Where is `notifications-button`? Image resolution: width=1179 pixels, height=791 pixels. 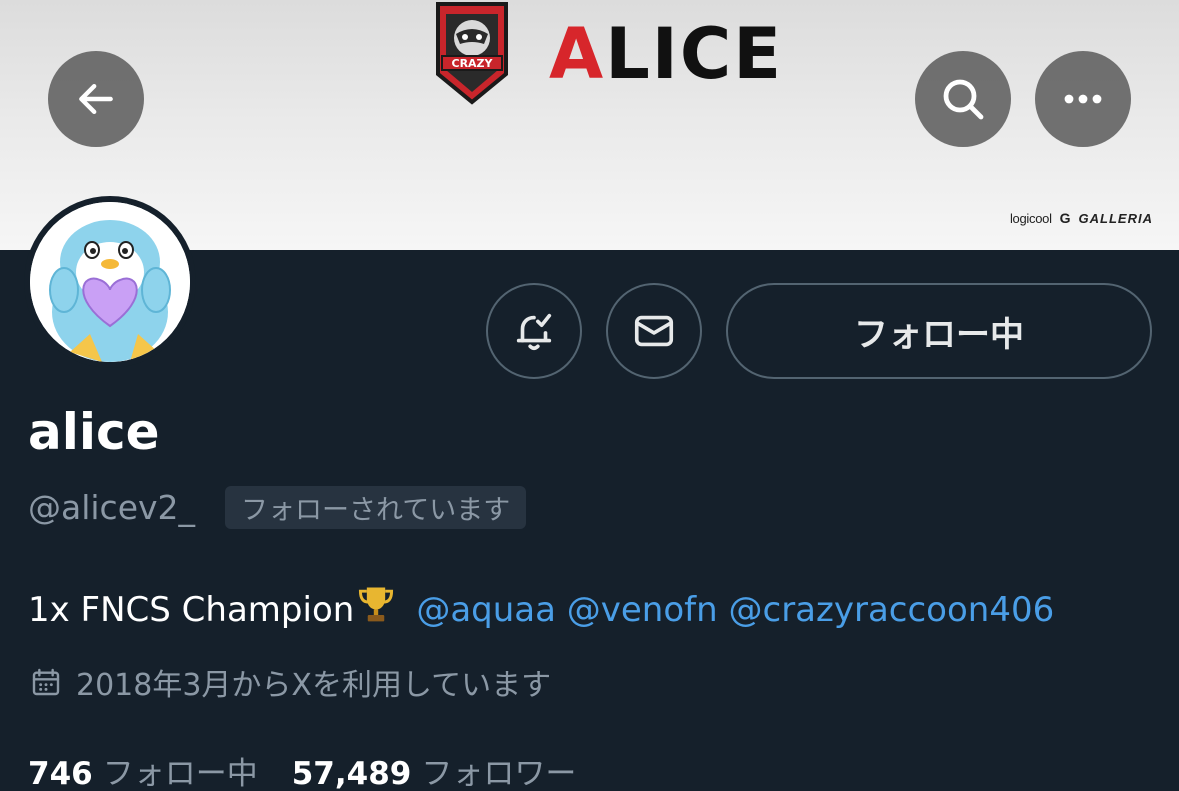 notifications-button is located at coordinates (534, 331).